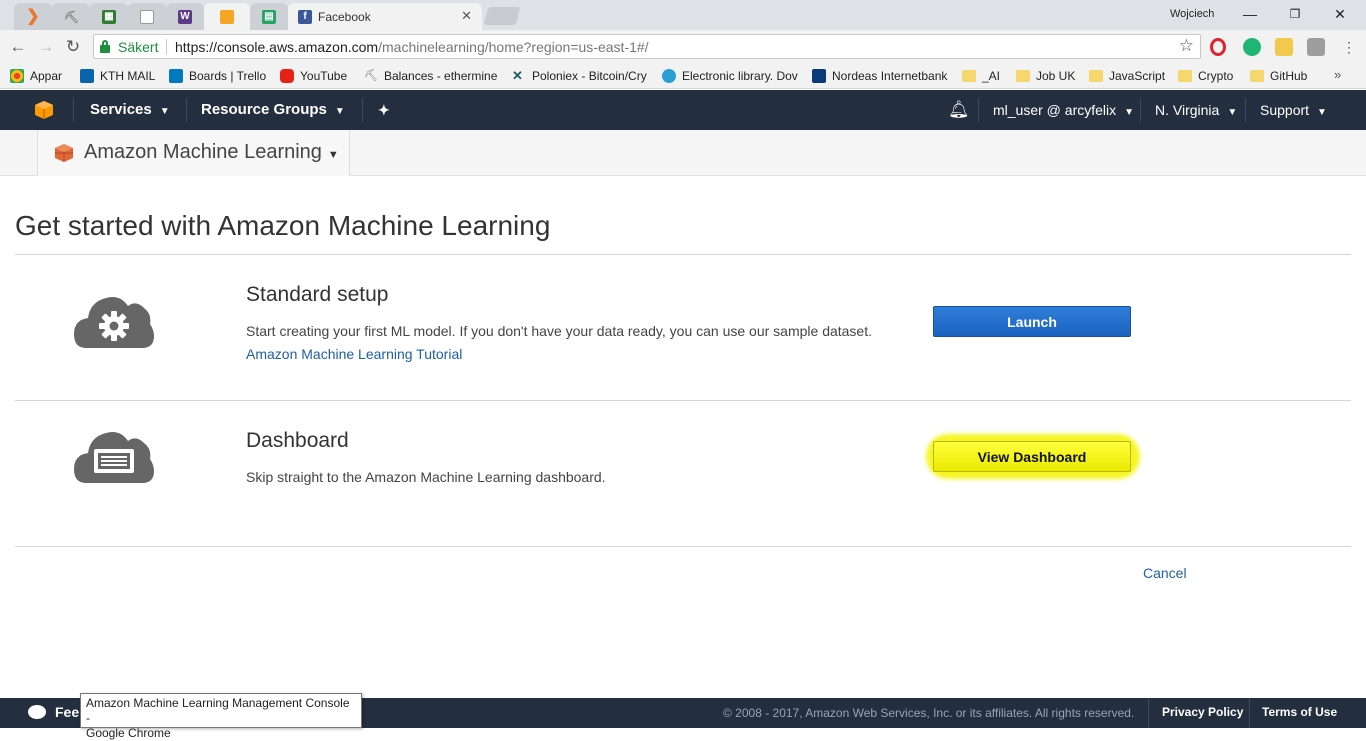 This screenshot has width=1366, height=741. What do you see at coordinates (287, 76) in the screenshot?
I see `youtube-icon` at bounding box center [287, 76].